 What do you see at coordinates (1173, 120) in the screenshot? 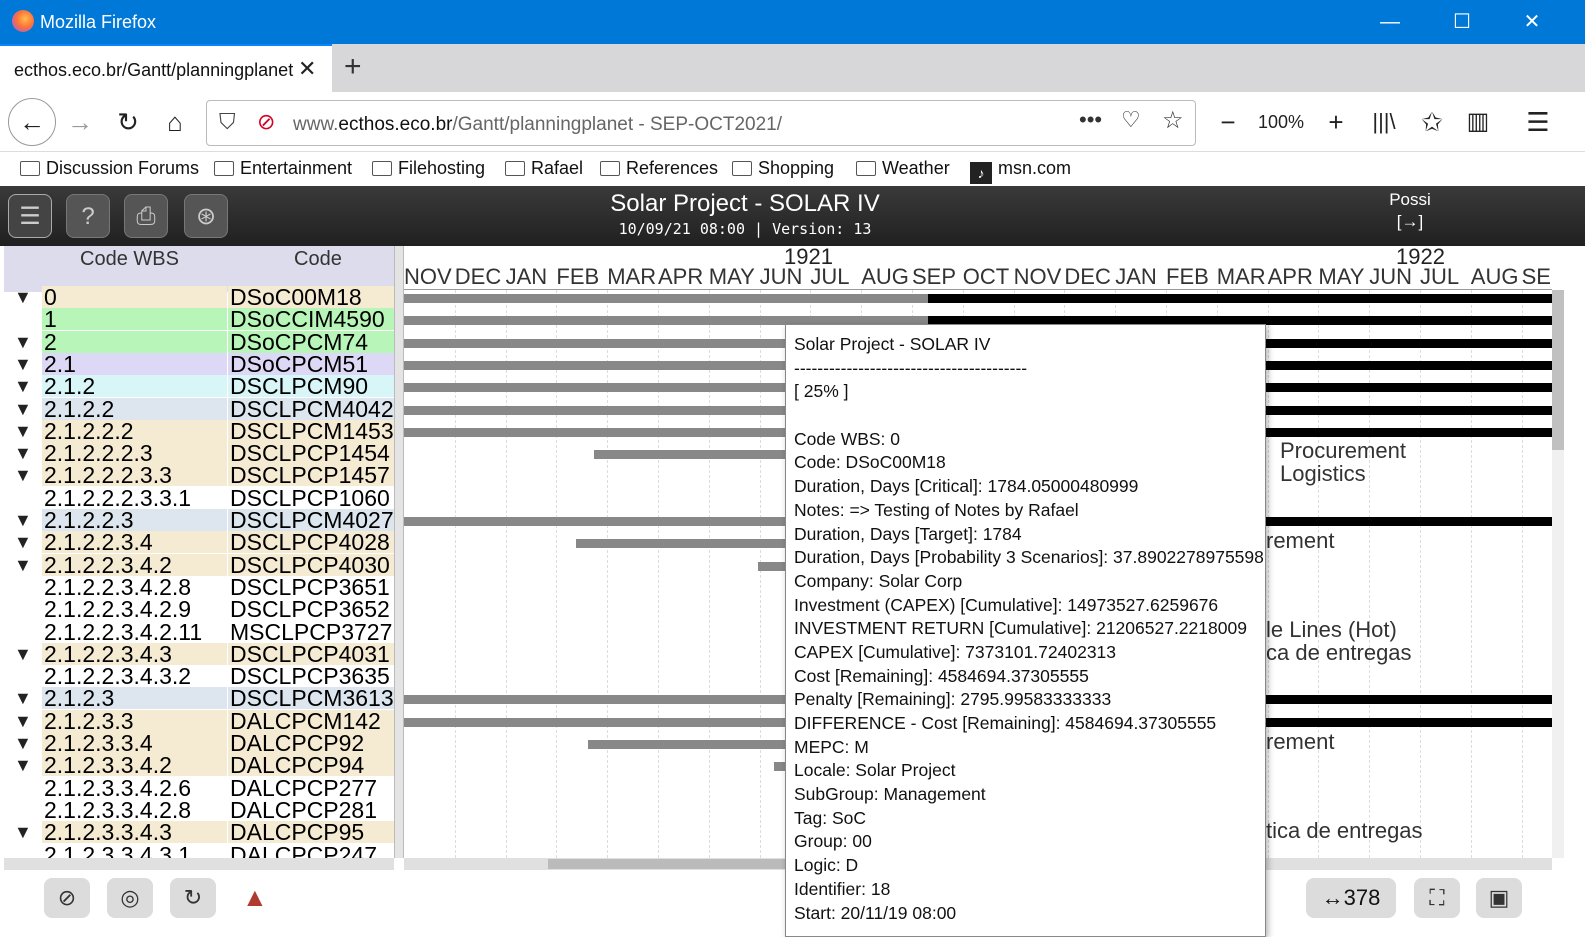
I see `bookmark-star-icon: ☆` at bounding box center [1173, 120].